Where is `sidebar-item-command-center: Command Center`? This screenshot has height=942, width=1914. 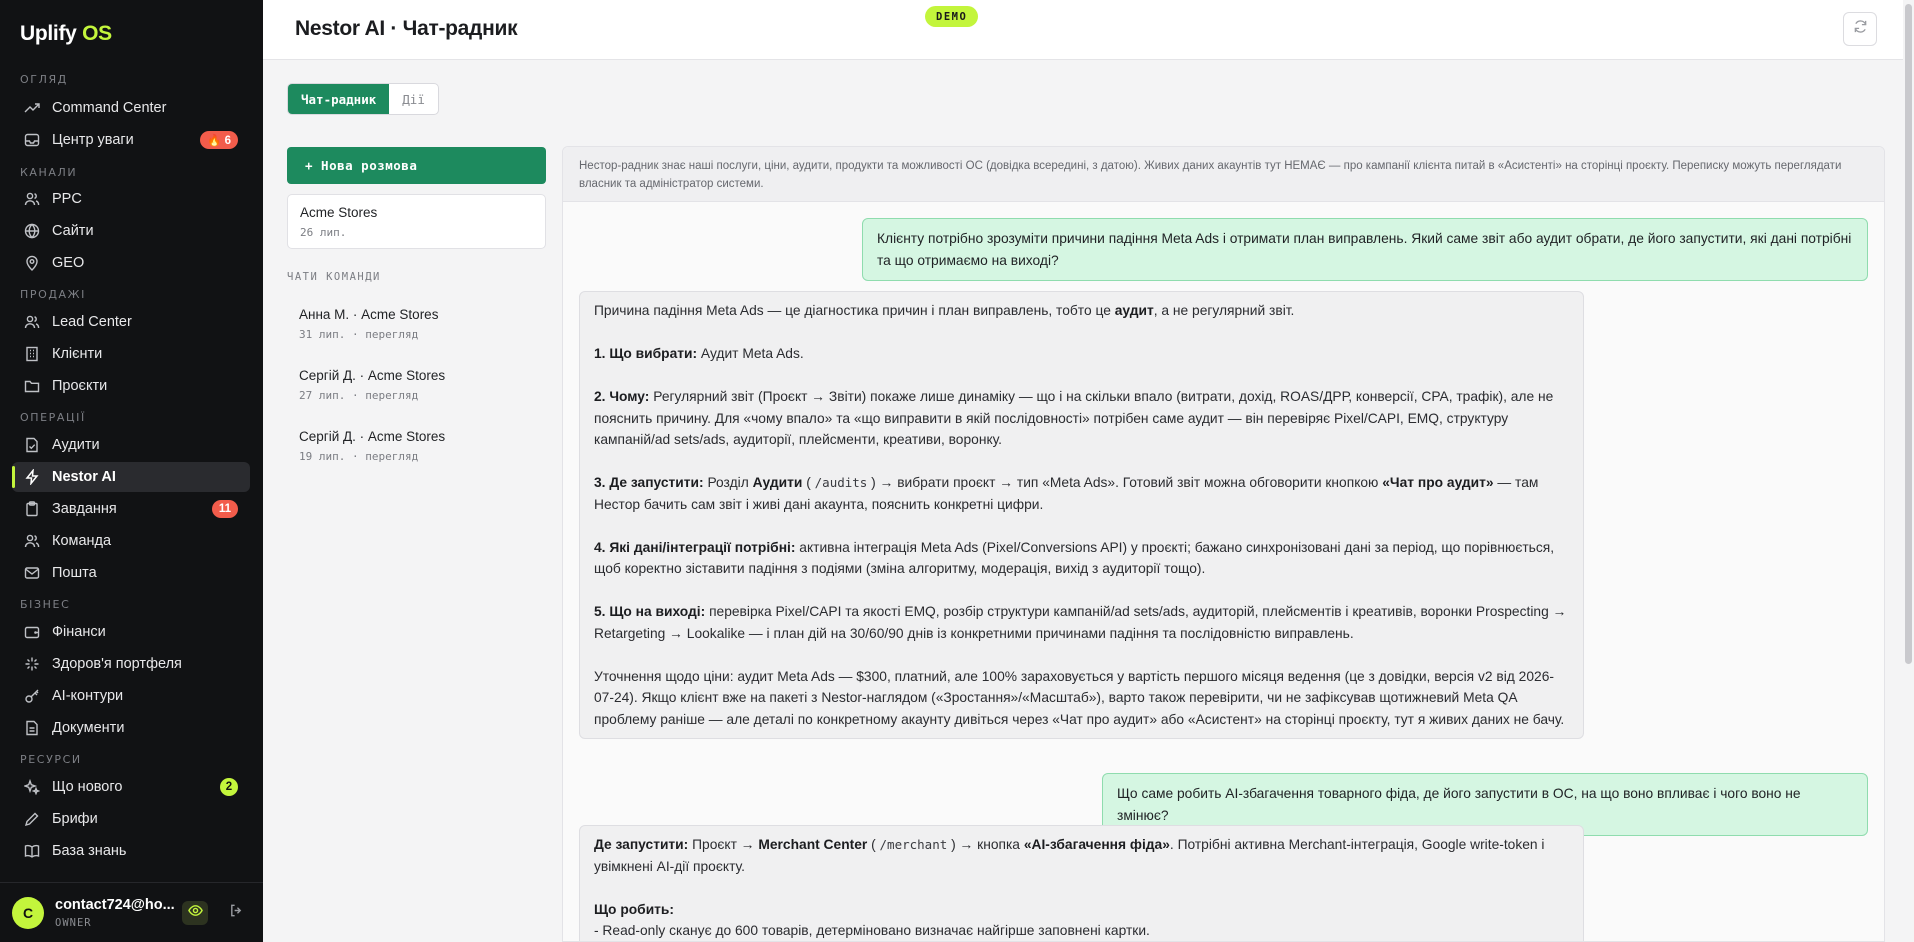
sidebar-item-command-center: Command Center is located at coordinates (131, 108).